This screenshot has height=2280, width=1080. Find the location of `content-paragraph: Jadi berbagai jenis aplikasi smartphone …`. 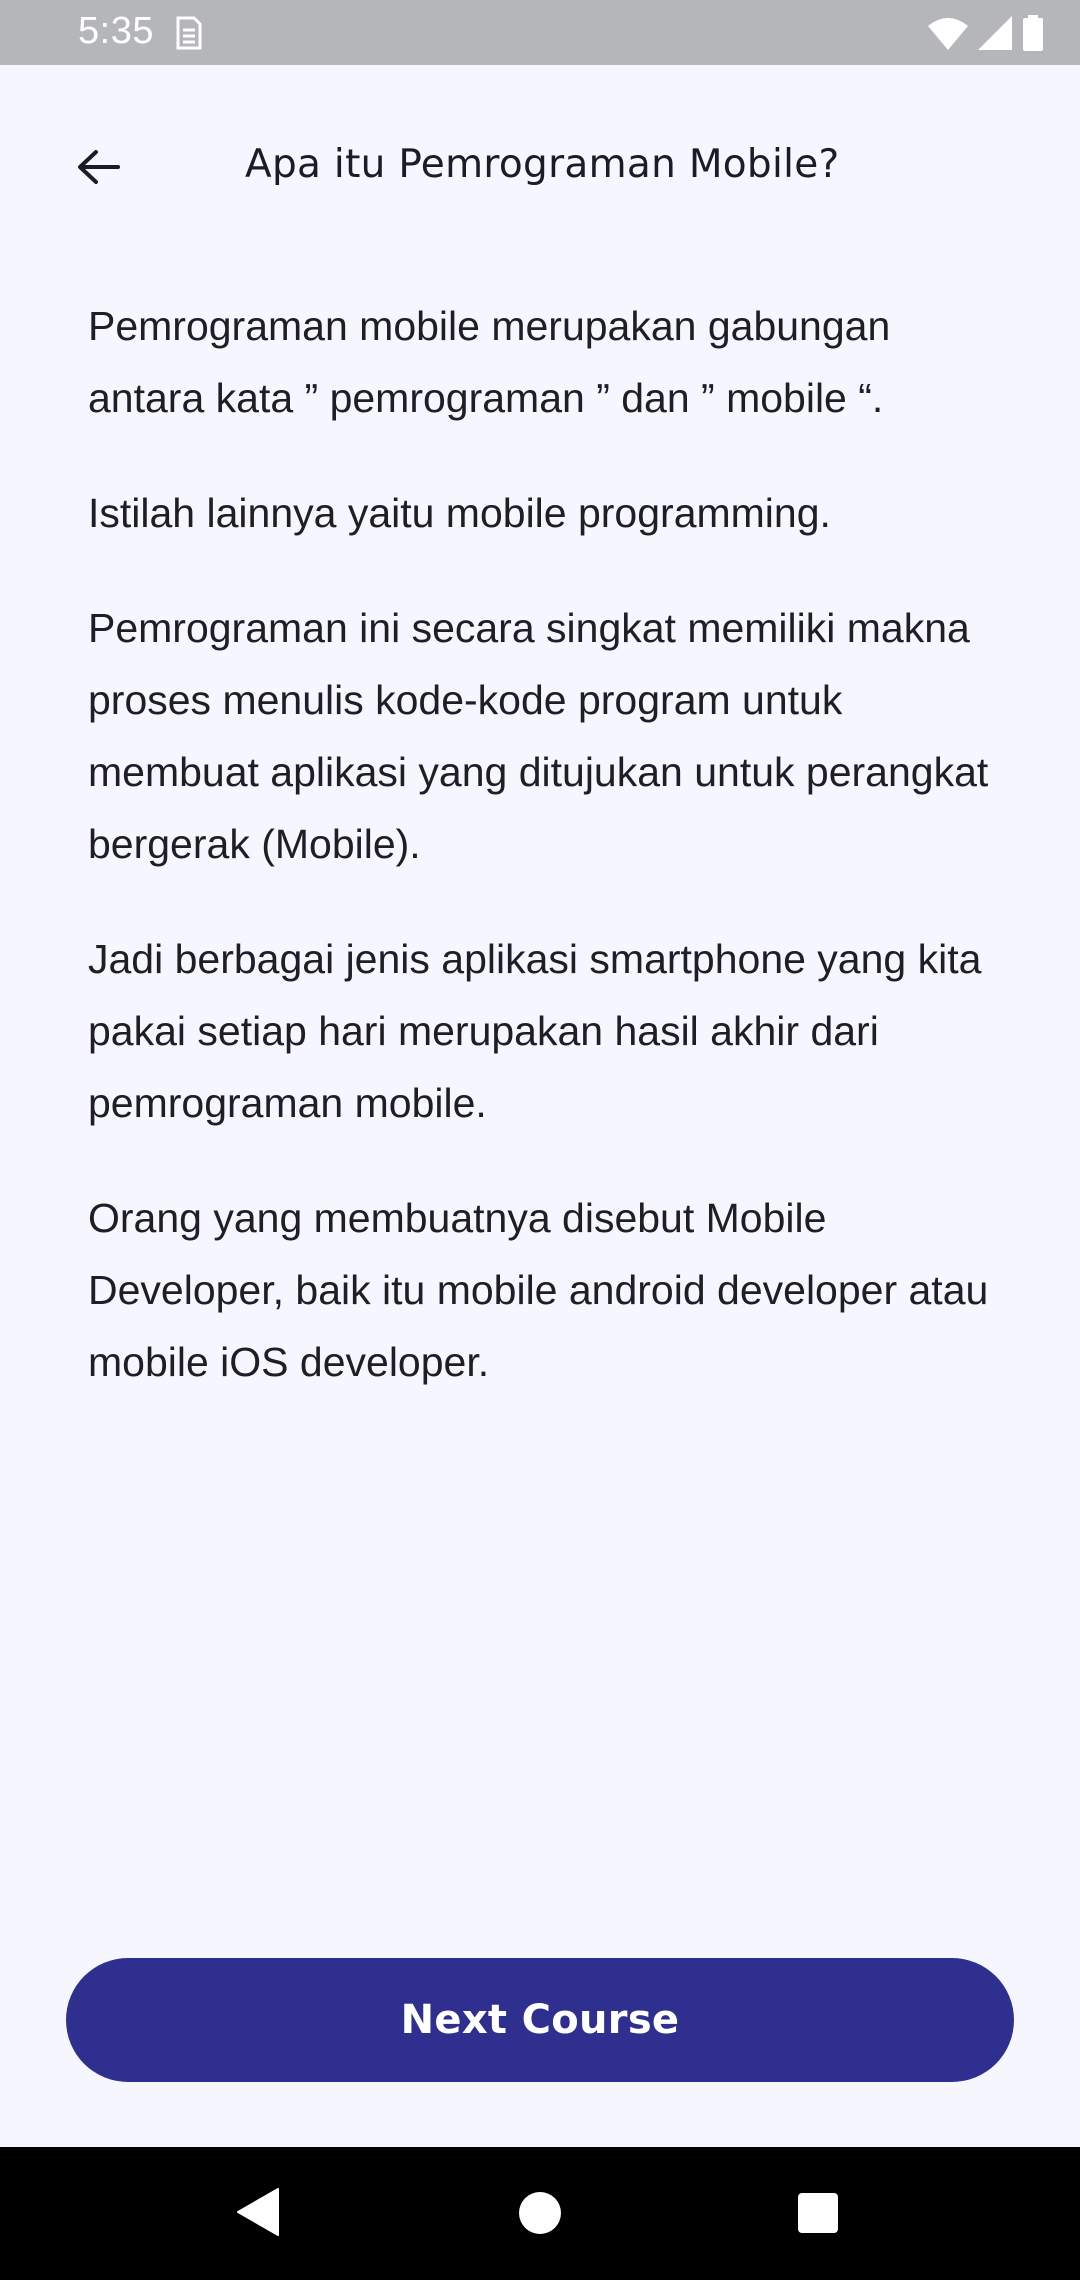

content-paragraph: Jadi berbagai jenis aplikasi smartphone … is located at coordinates (535, 1031).